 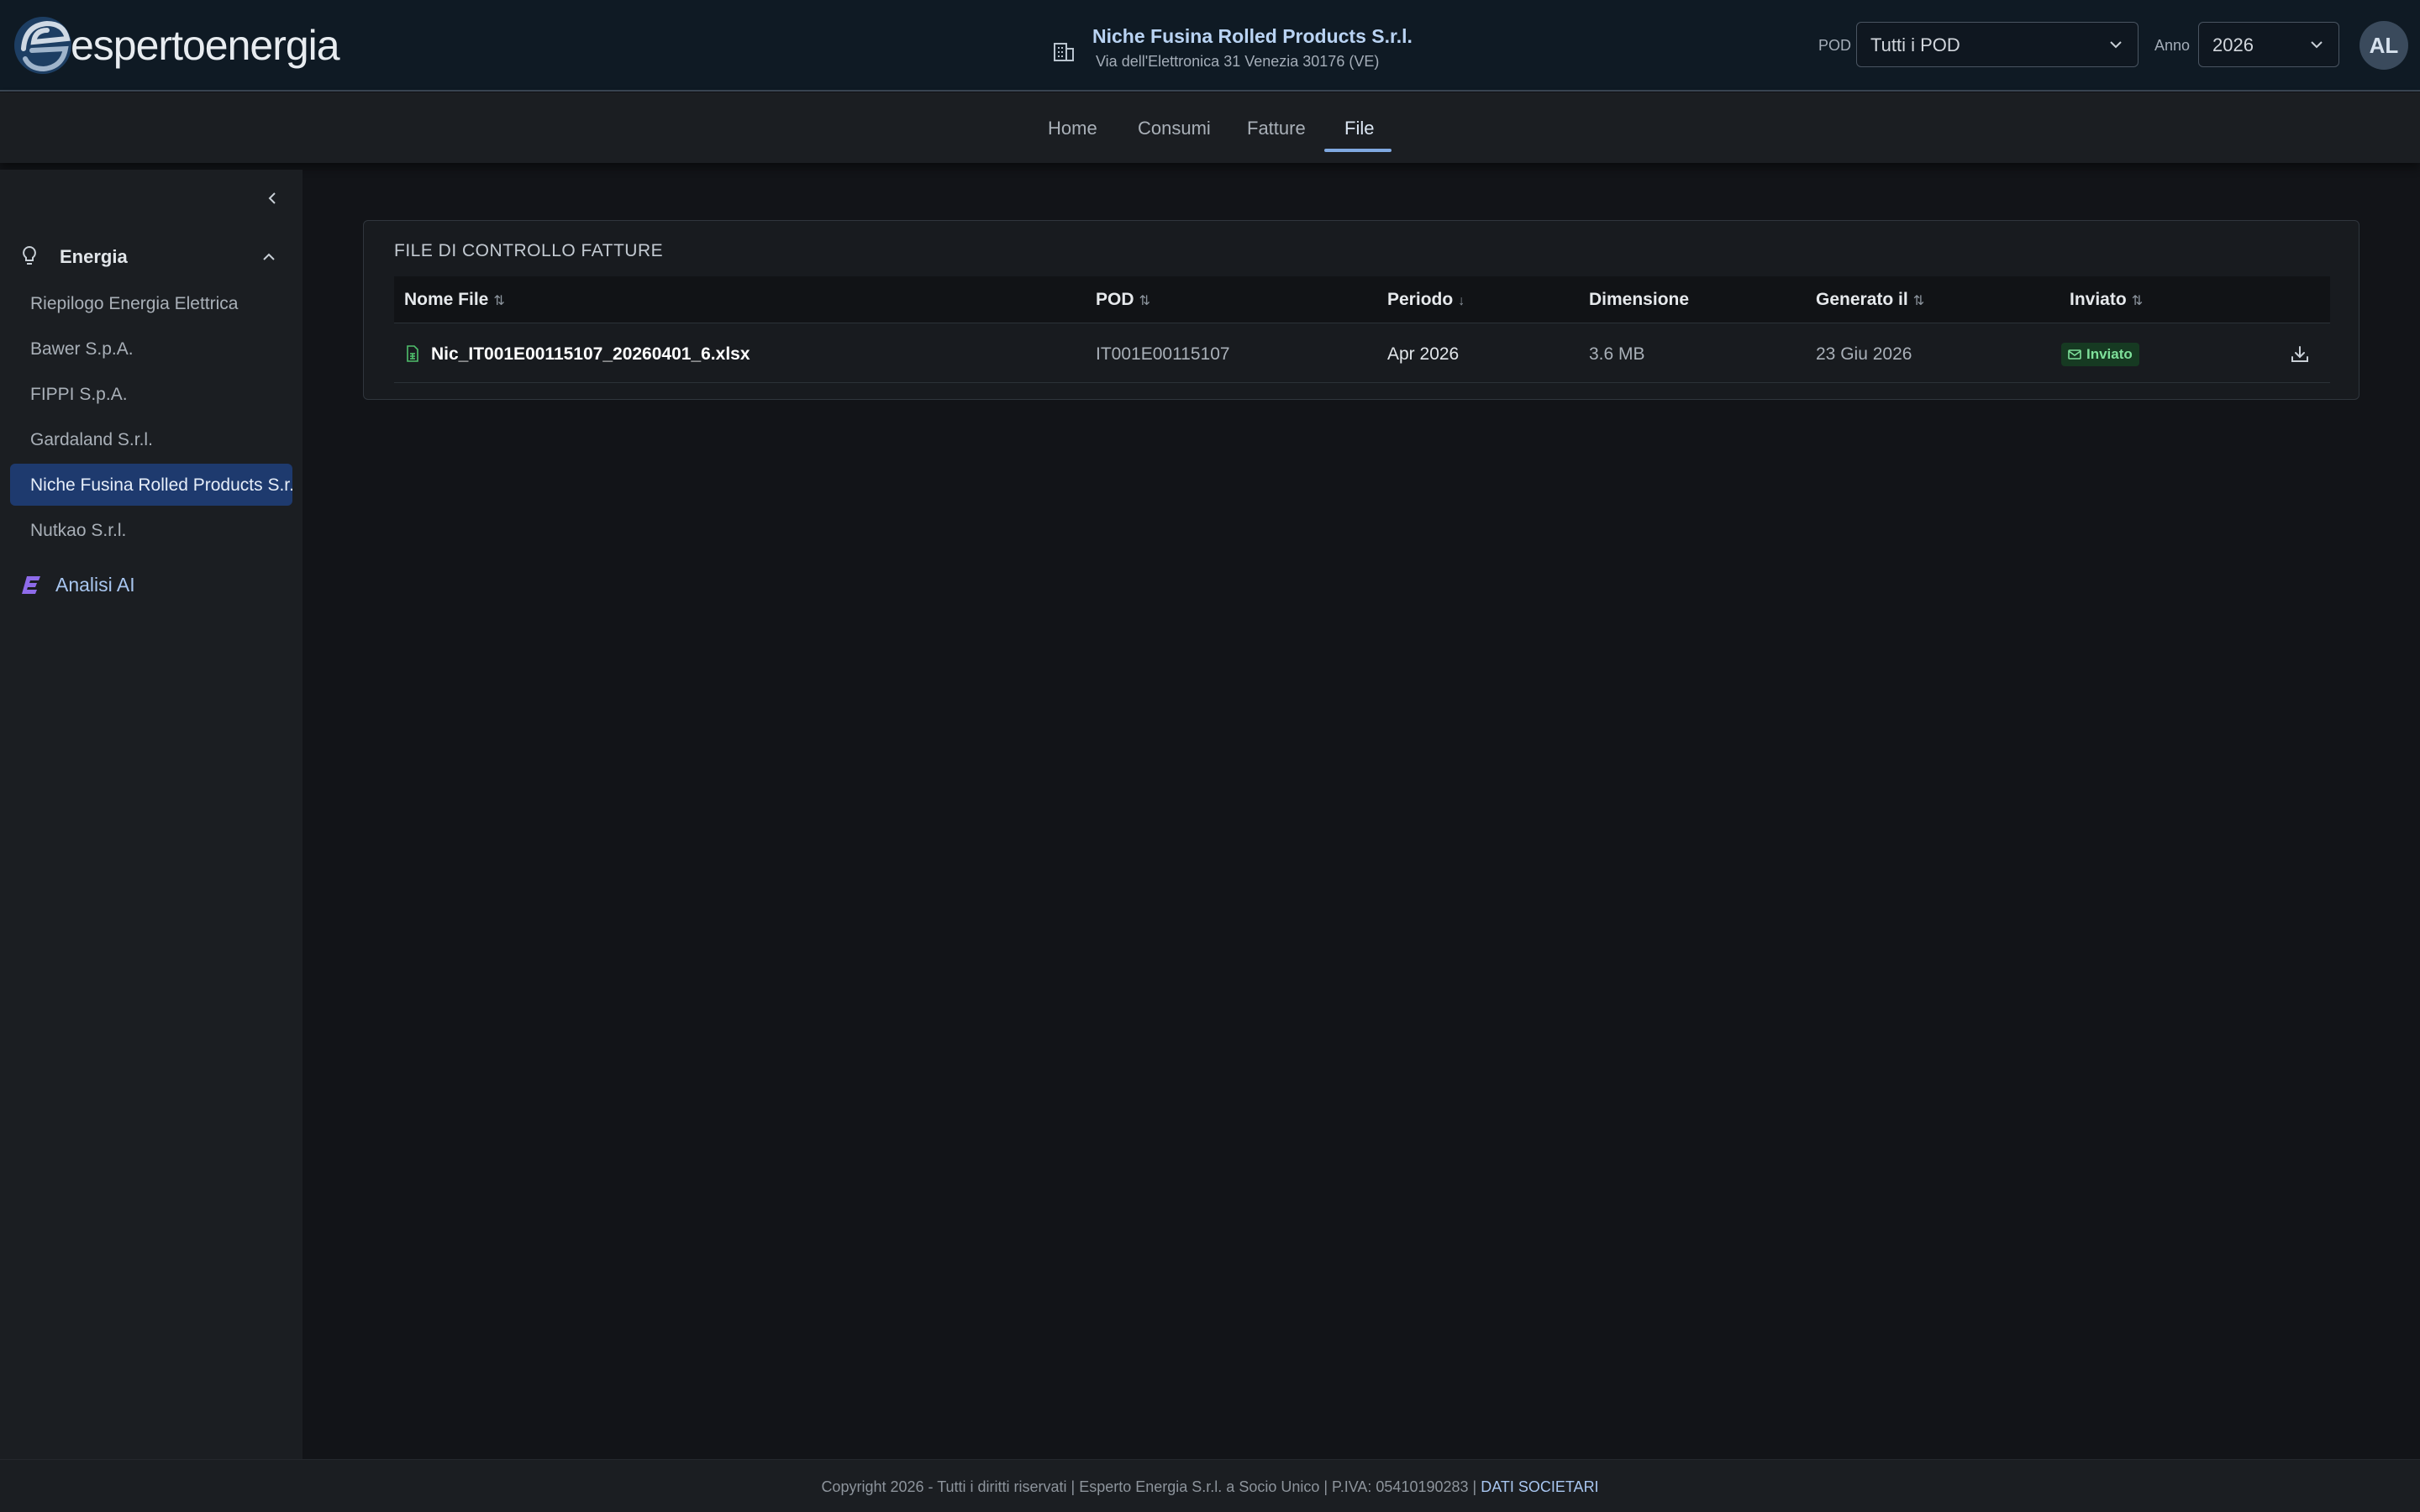 I want to click on tab-file: File, so click(x=1359, y=128).